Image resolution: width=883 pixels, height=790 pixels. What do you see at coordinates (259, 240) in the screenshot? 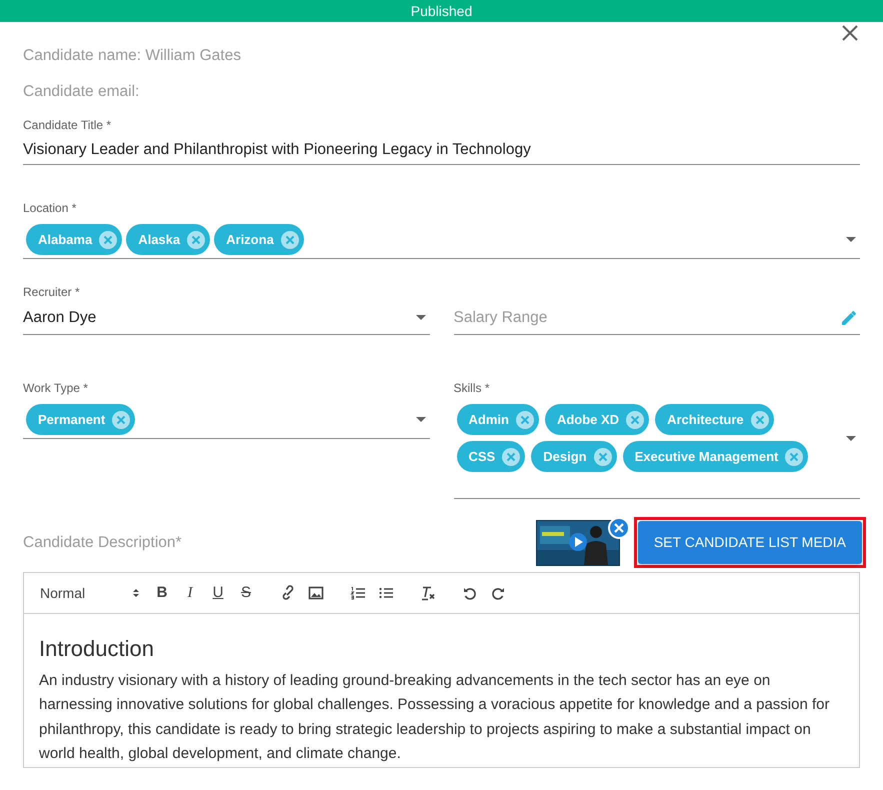
I see `chip: Arizona` at bounding box center [259, 240].